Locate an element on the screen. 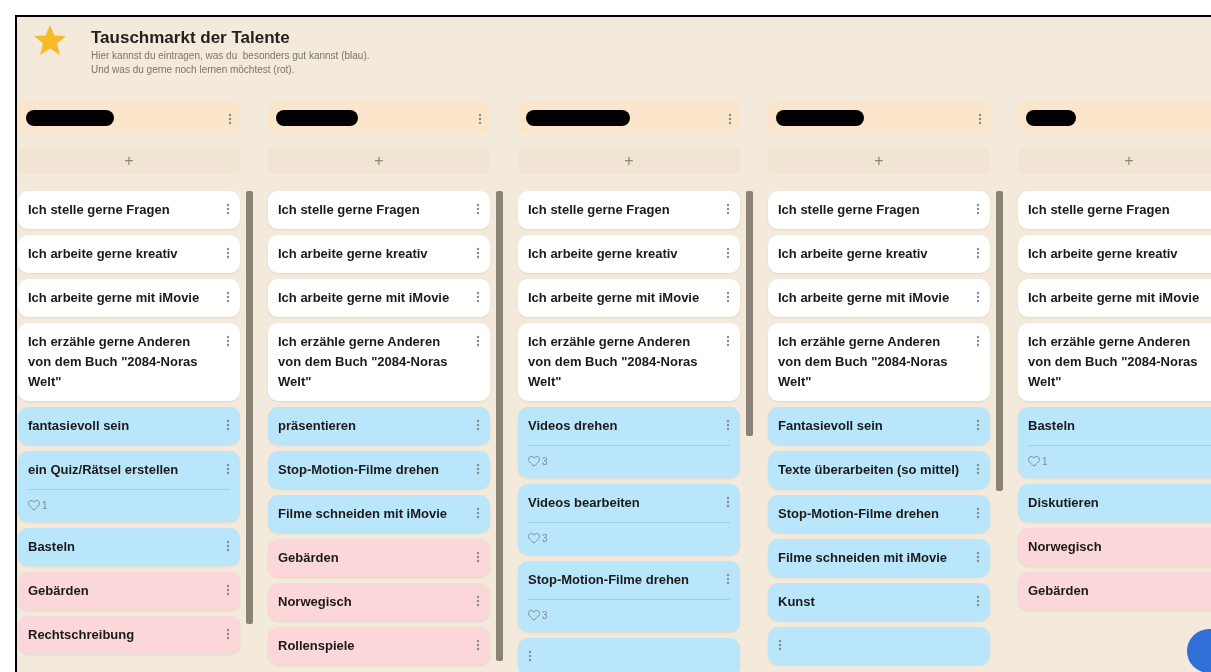 Image resolution: width=1211 pixels, height=672 pixels. post-card: fantasievoll sein is located at coordinates (129, 426).